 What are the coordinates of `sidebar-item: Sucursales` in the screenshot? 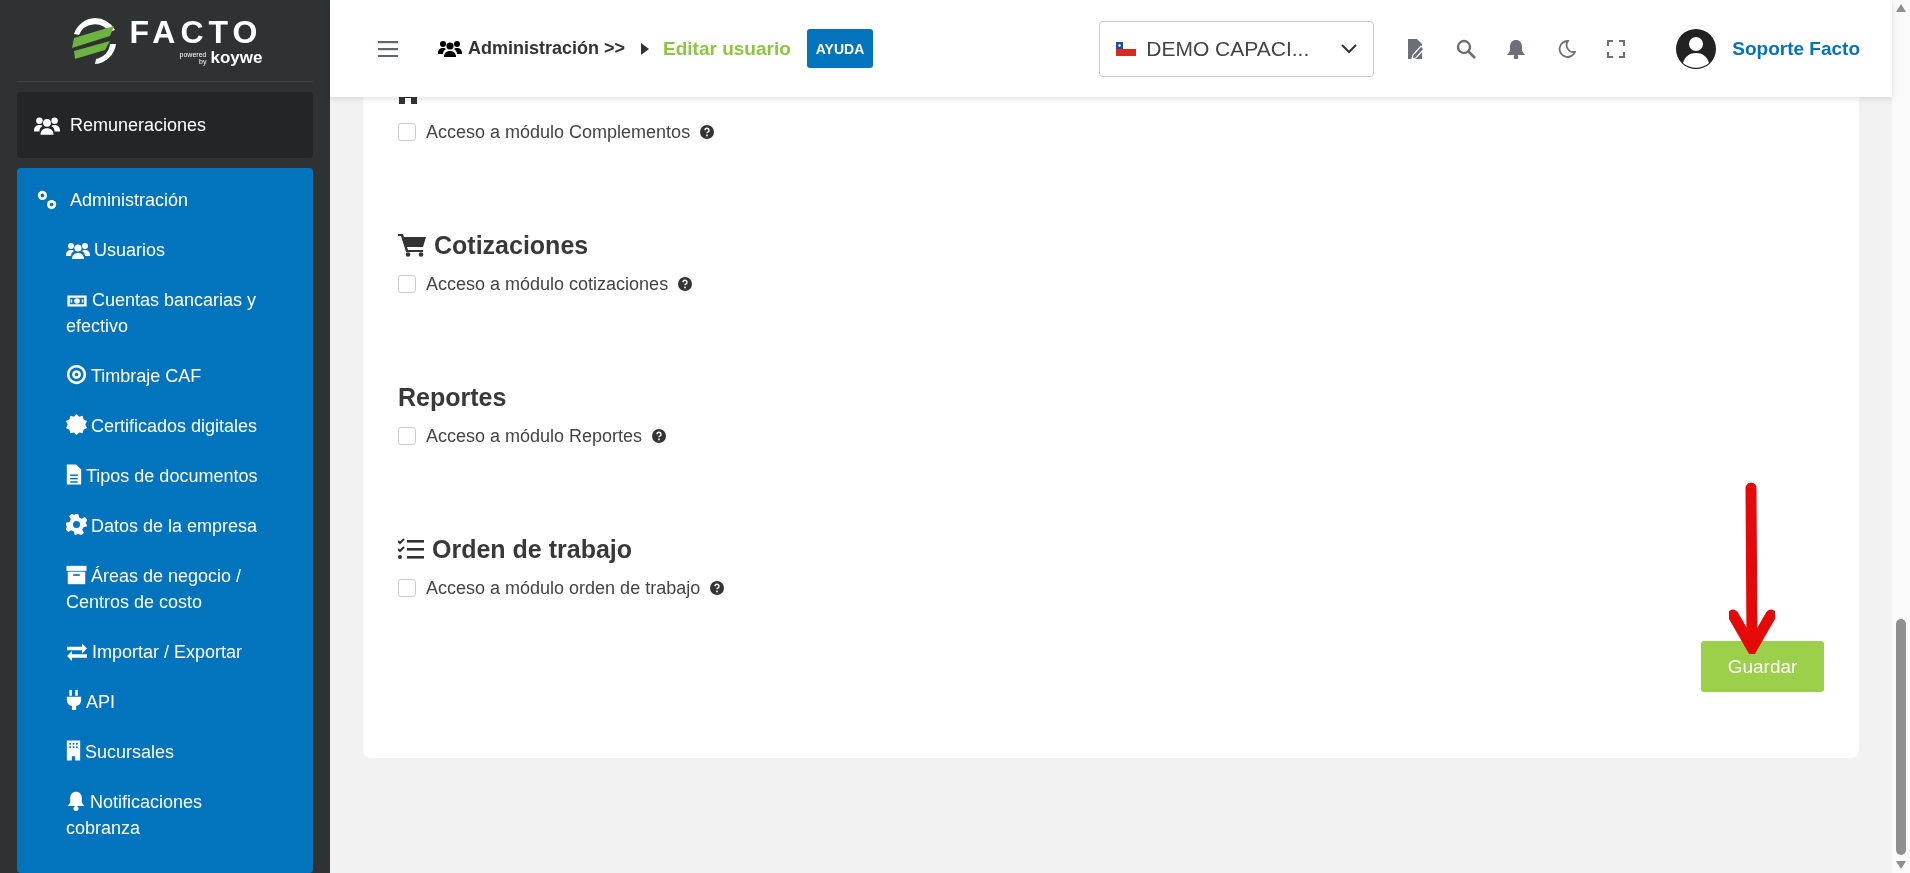 It's located at (164, 752).